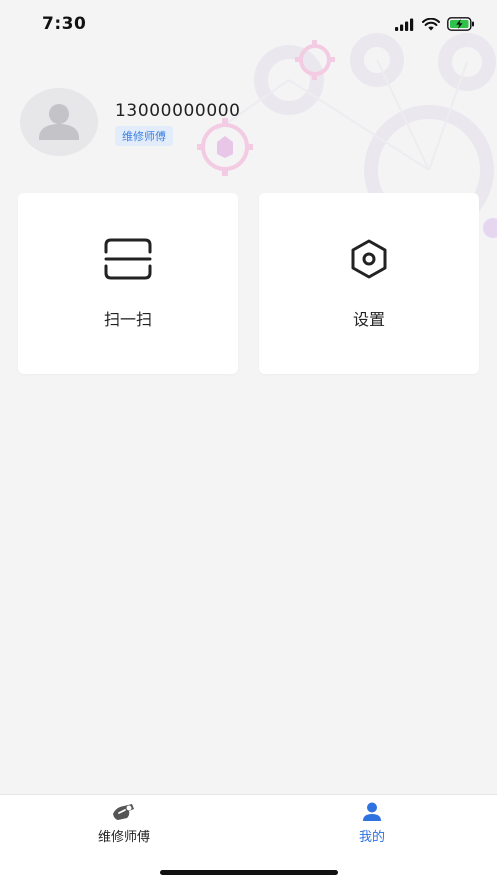  I want to click on settings-label: 设置, so click(368, 319).